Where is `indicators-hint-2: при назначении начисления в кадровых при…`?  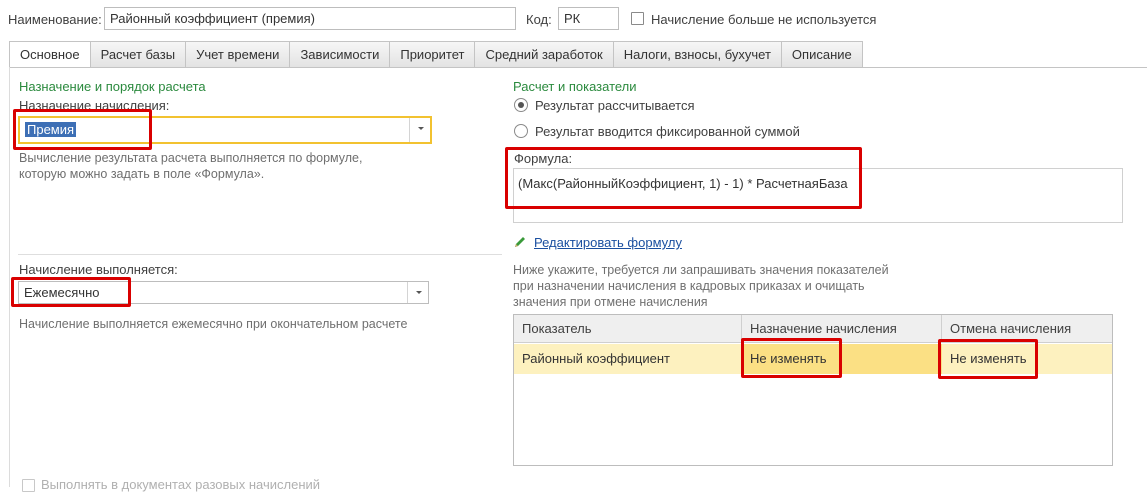
indicators-hint-2: при назначении начисления в кадровых при… is located at coordinates (689, 286).